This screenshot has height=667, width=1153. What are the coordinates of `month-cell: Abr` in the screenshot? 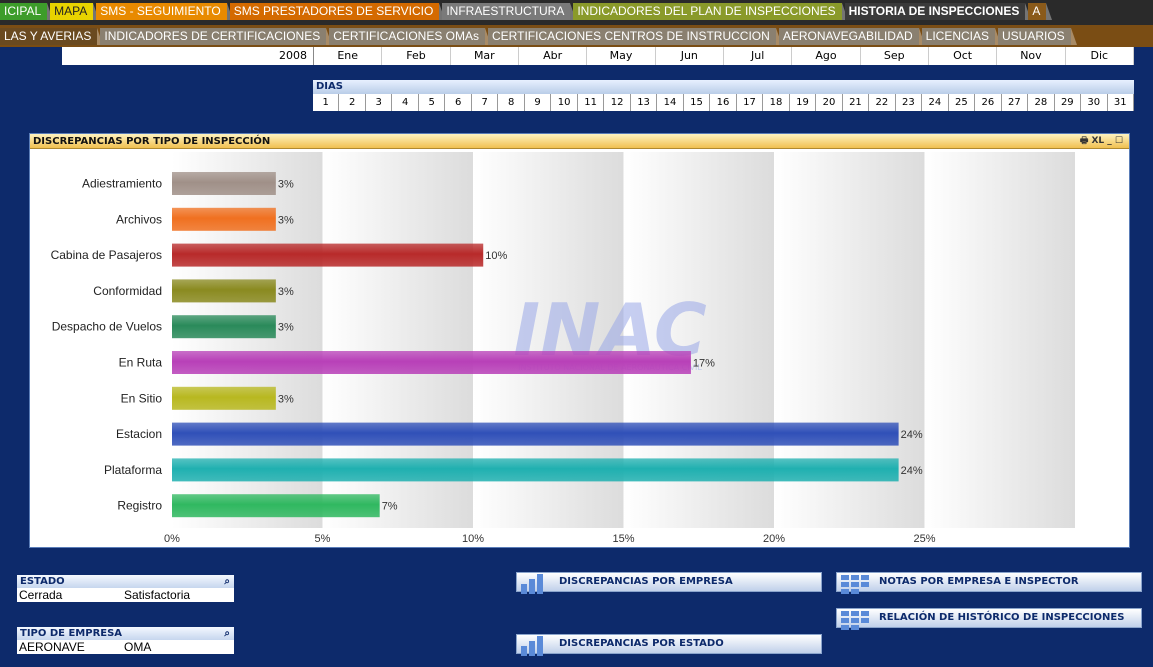 It's located at (553, 56).